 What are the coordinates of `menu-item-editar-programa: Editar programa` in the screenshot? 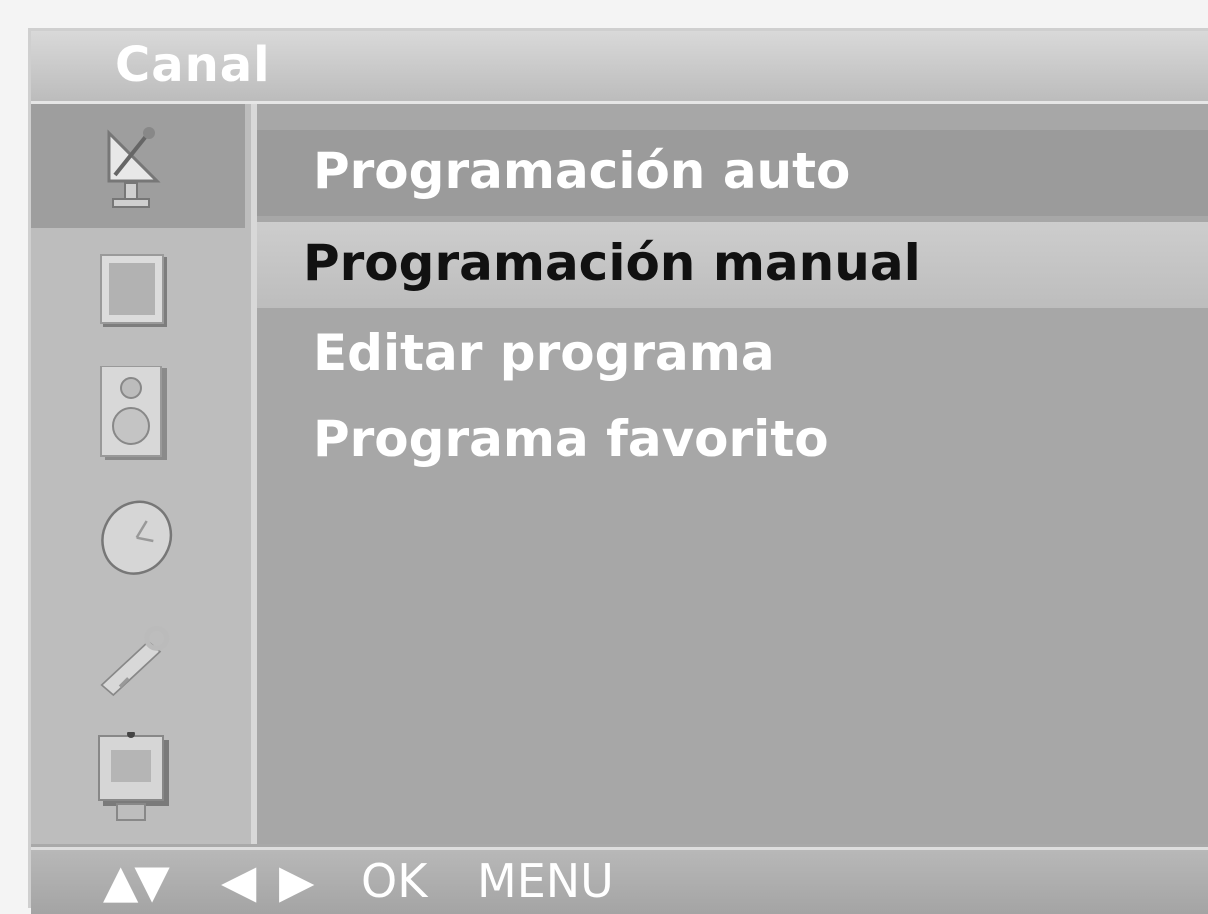 It's located at (732, 355).